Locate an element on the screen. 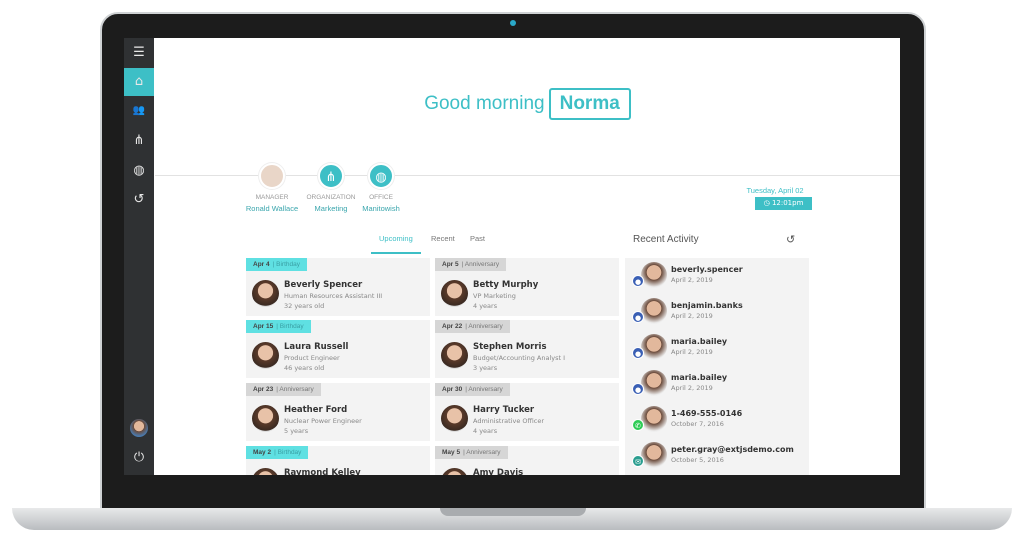  event-tag: Apr 30 | Anniversary is located at coordinates (472, 389).